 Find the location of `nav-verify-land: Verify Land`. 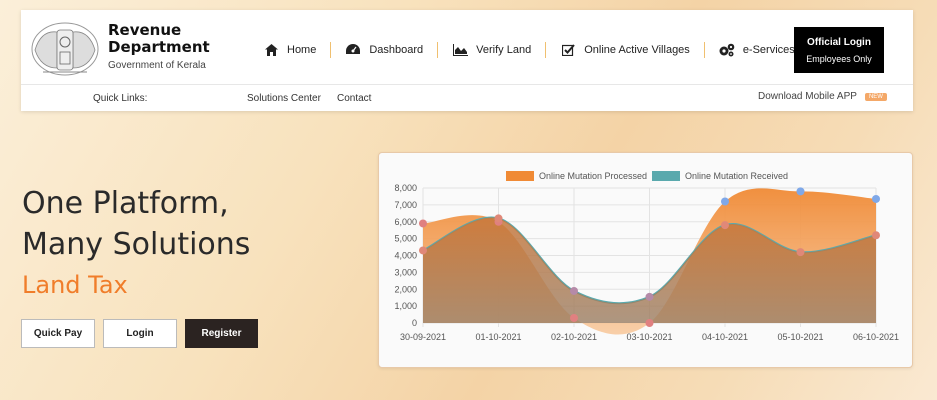

nav-verify-land: Verify Land is located at coordinates (491, 50).